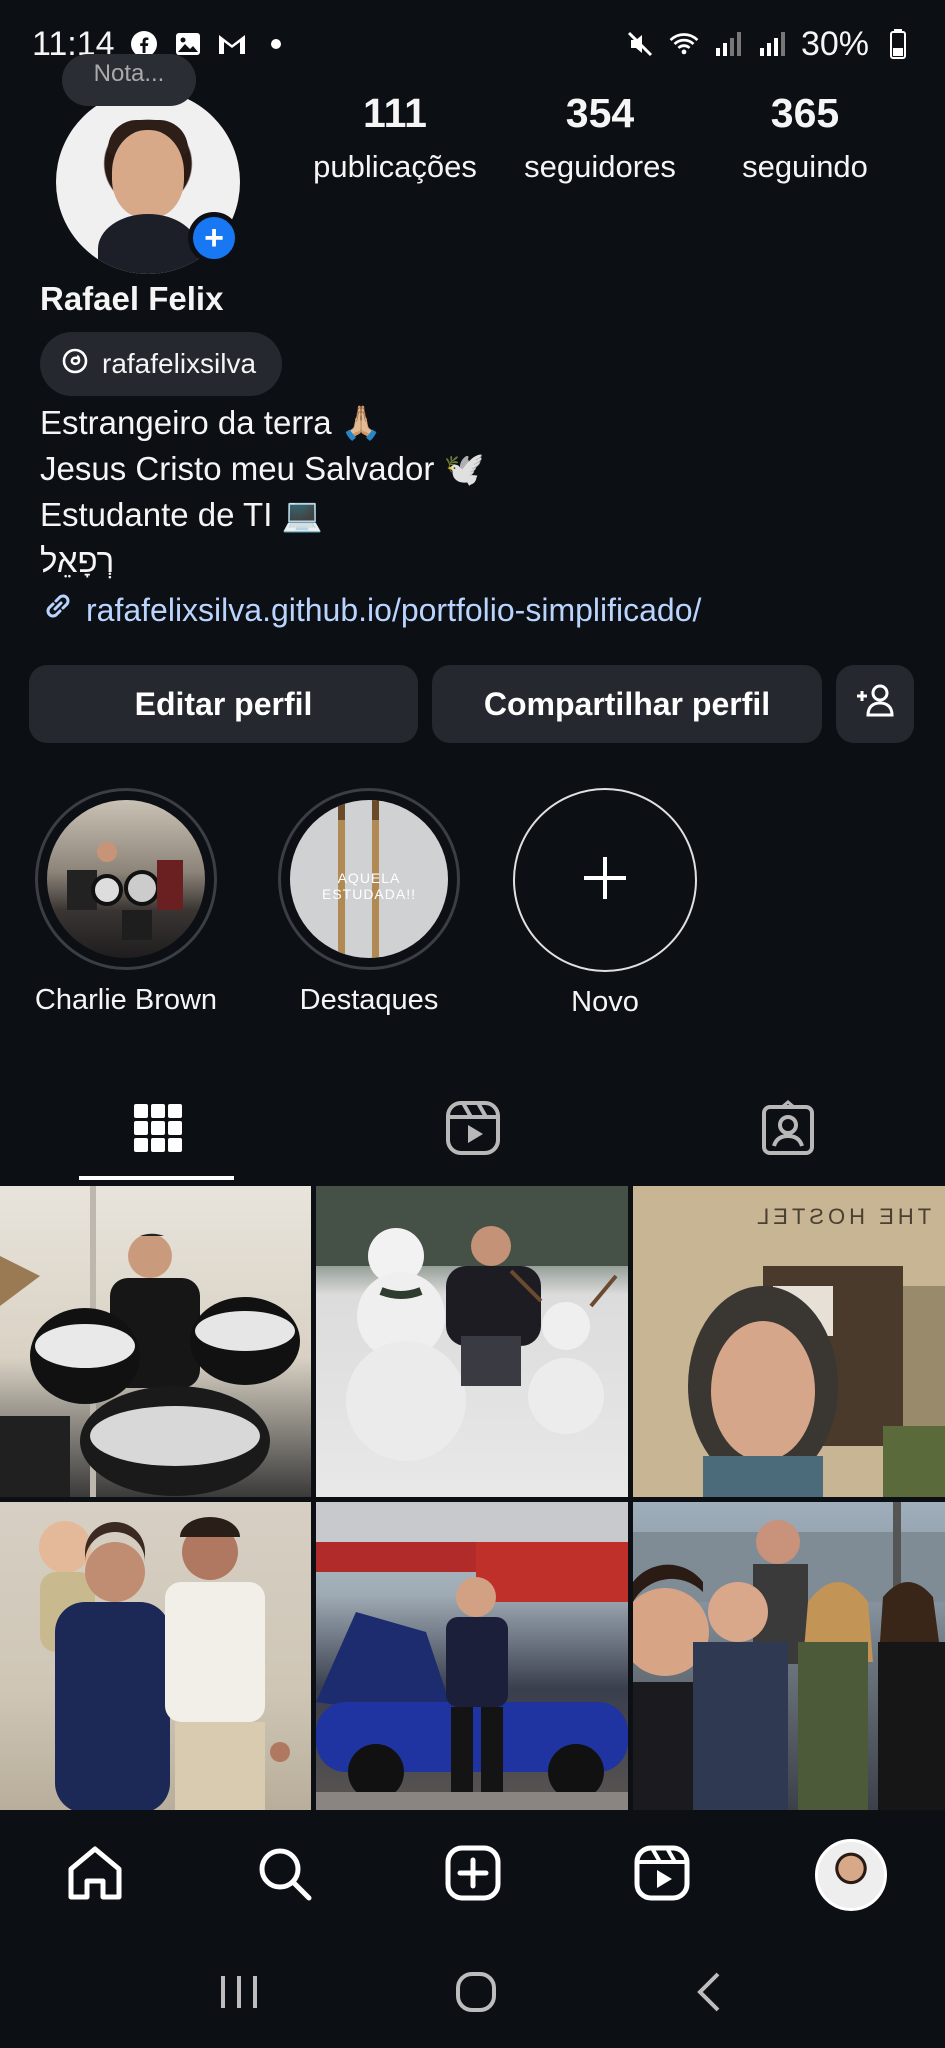 This screenshot has height=2048, width=945. I want to click on profile-actions: Editar perfil Compartilhar perfil, so click(472, 704).